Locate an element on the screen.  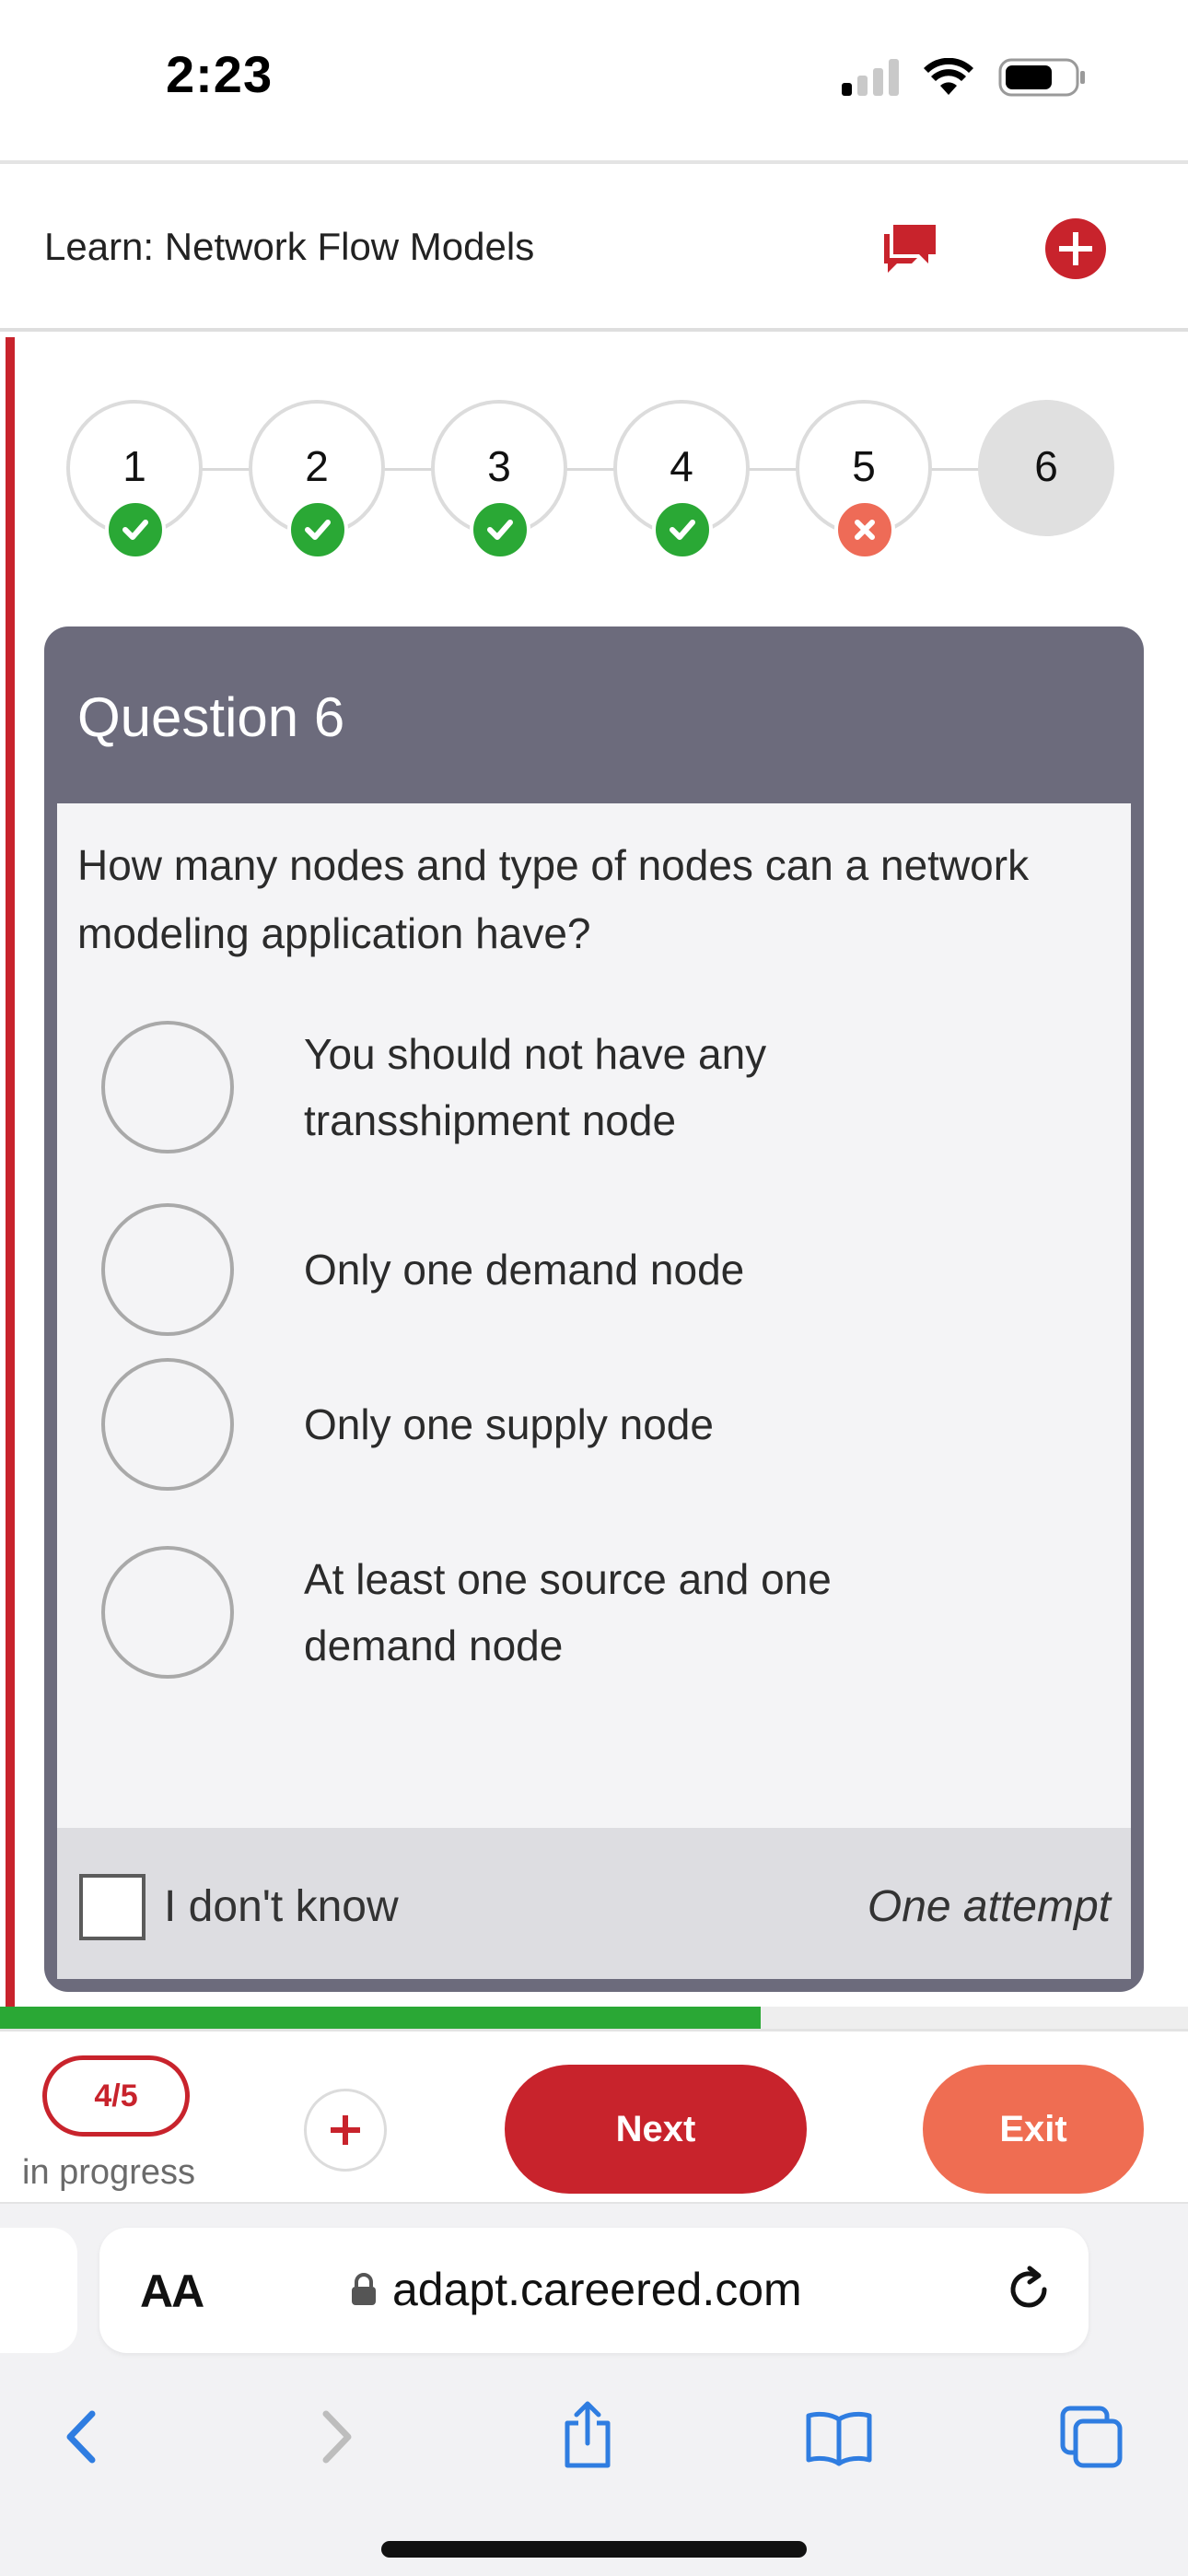
tabs-icon is located at coordinates (1092, 2438).